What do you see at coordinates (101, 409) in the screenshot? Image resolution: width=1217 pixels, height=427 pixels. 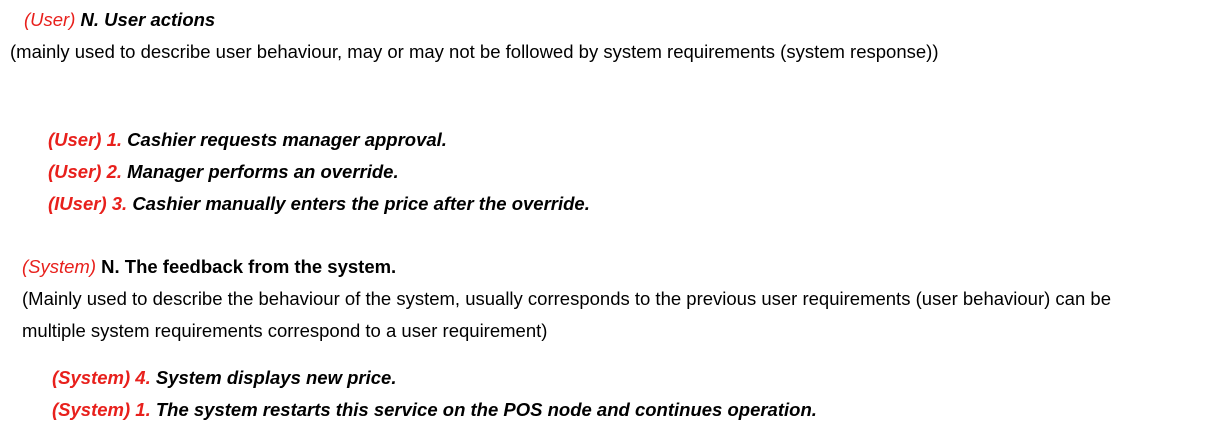 I see `system-item-1-tag: (System) 1.` at bounding box center [101, 409].